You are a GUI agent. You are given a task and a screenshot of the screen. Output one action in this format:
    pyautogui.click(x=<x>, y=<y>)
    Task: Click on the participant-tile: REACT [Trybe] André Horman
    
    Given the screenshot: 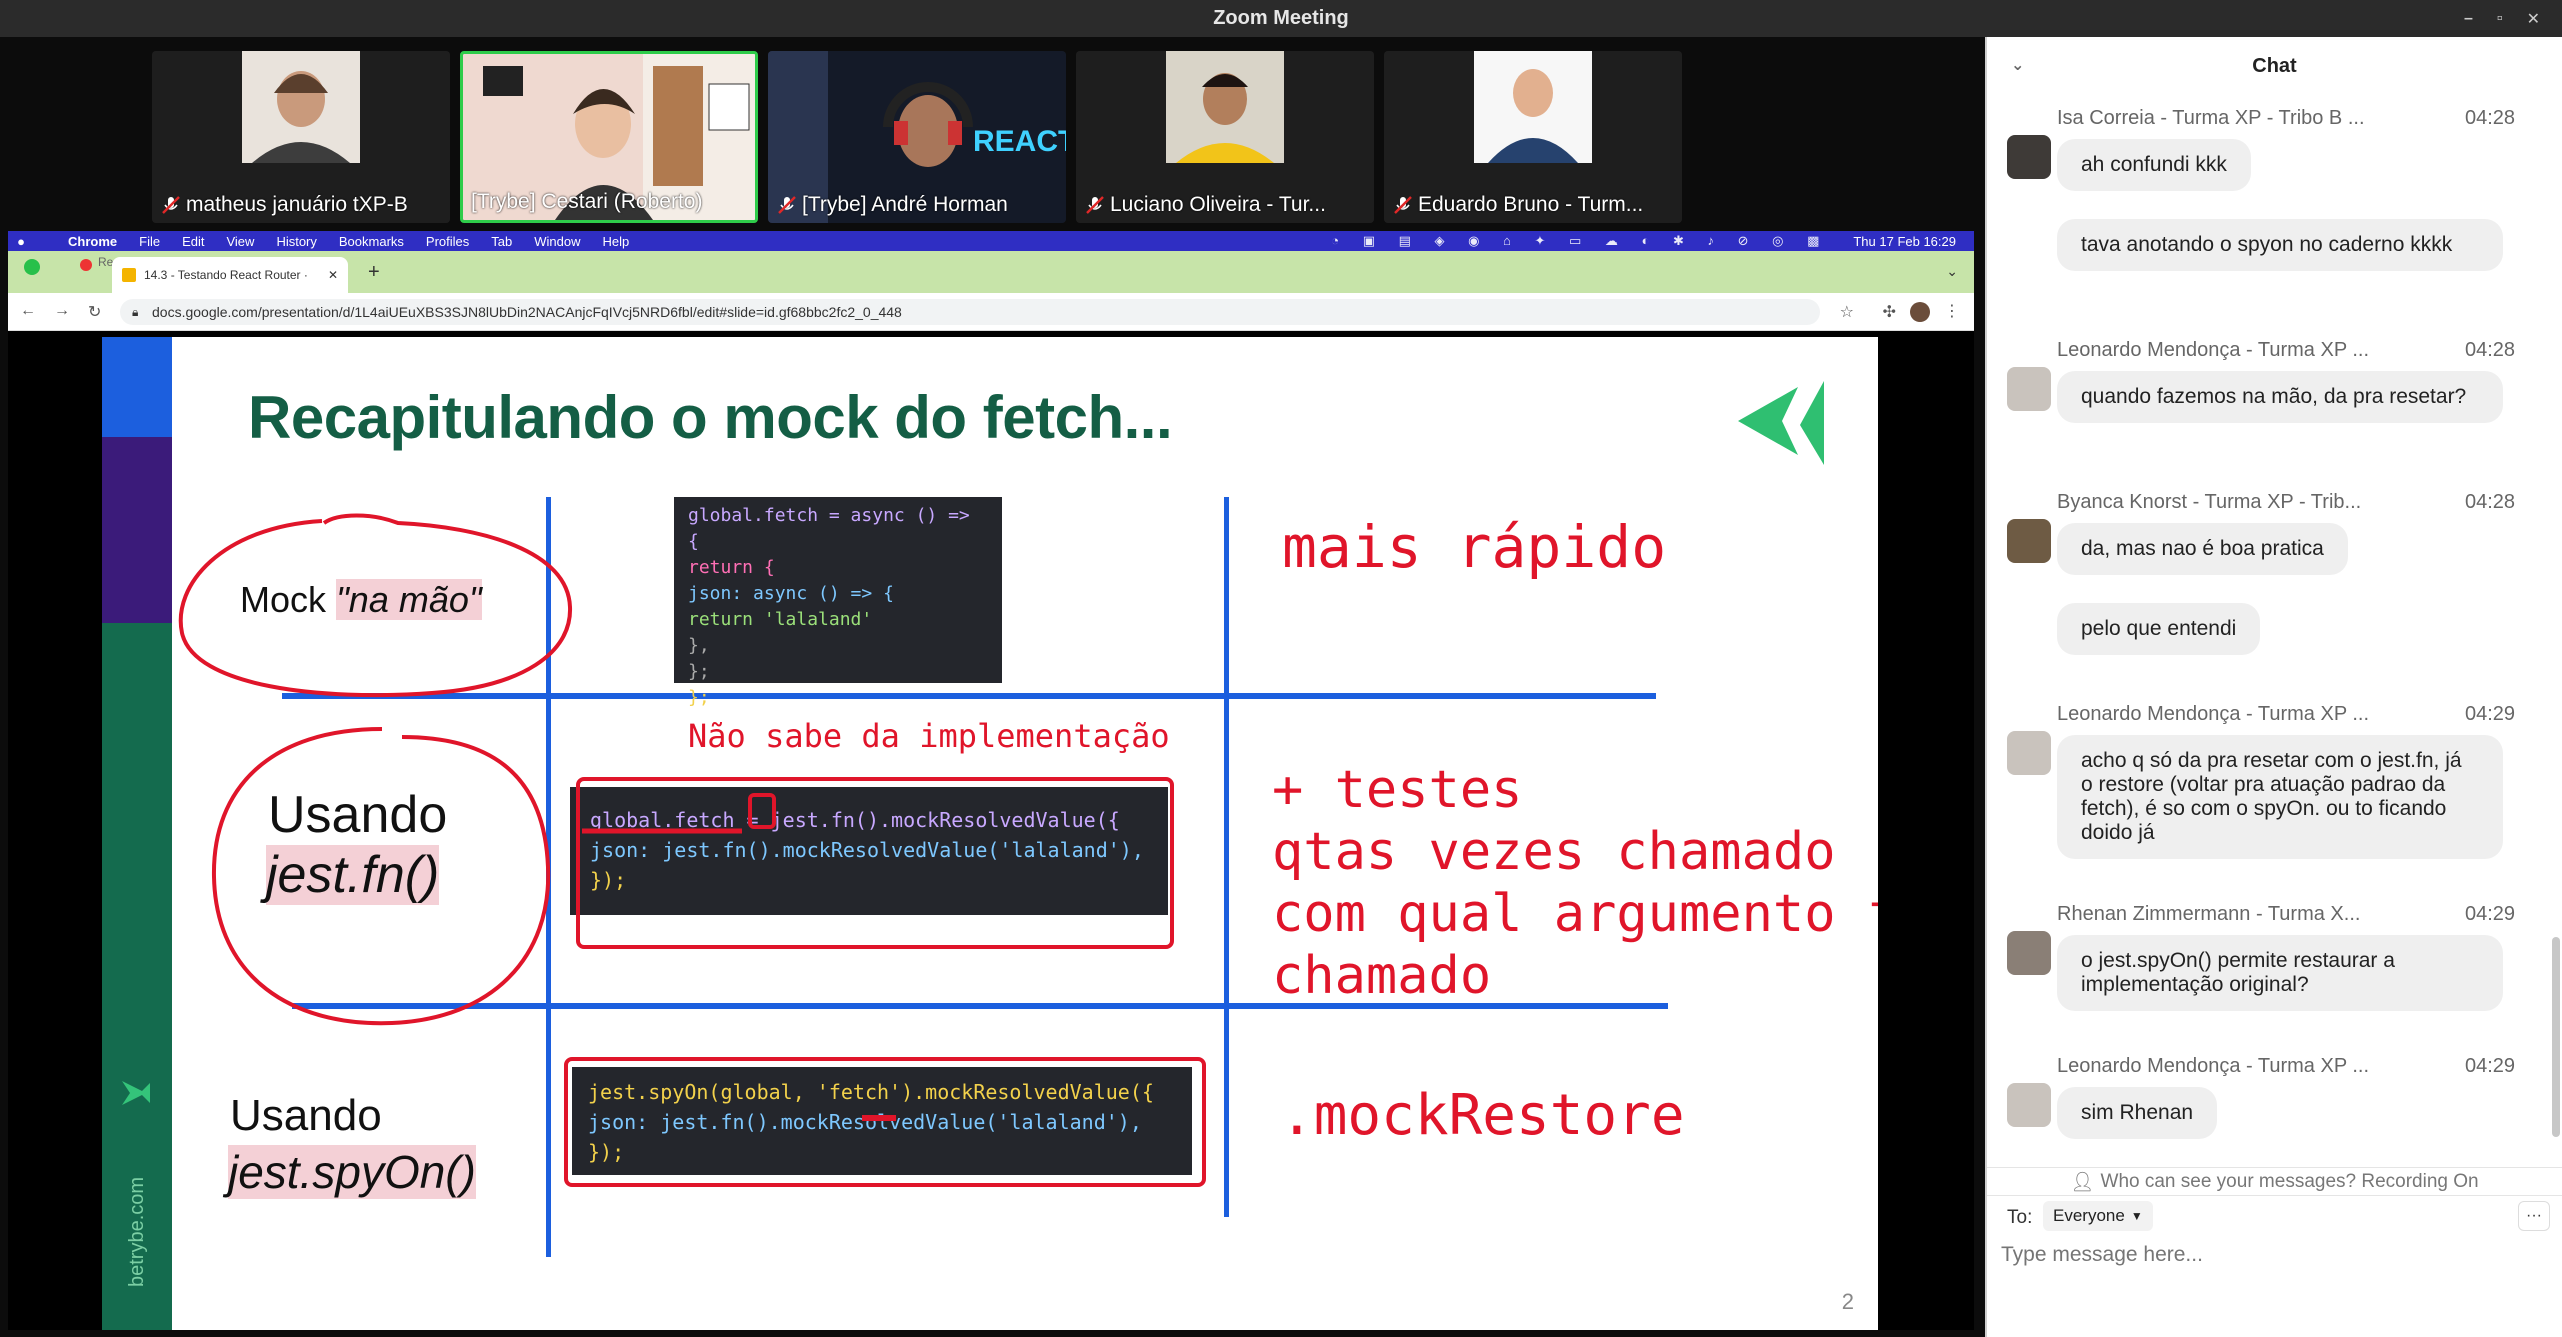 What is the action you would take?
    pyautogui.click(x=917, y=137)
    